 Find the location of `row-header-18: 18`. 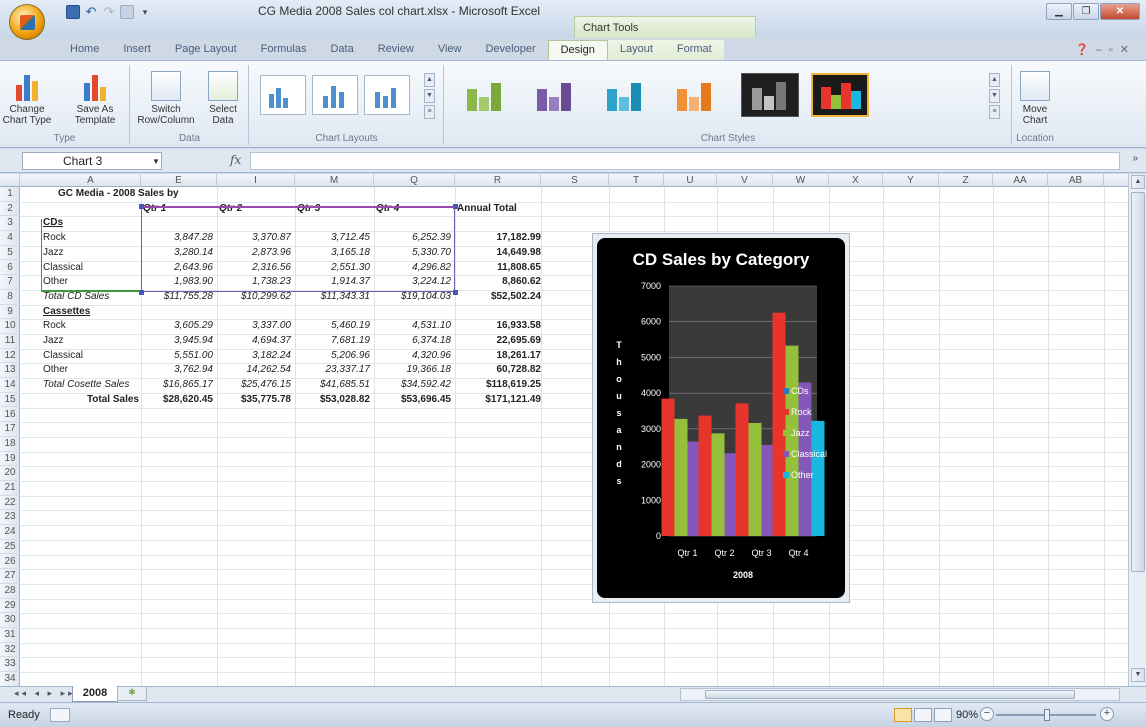

row-header-18: 18 is located at coordinates (10, 444).